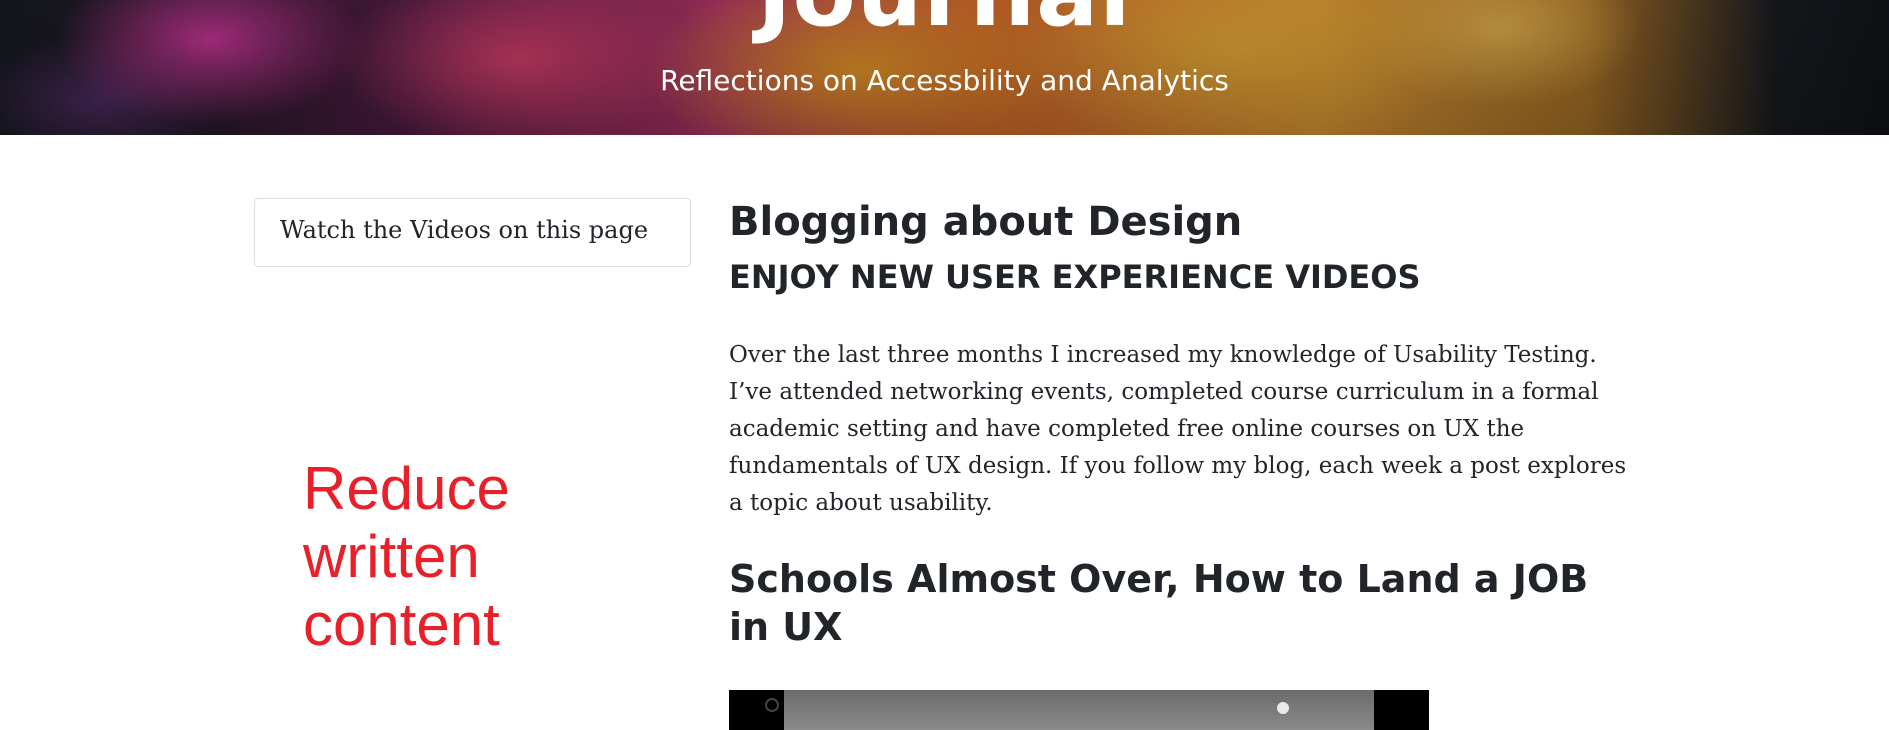 This screenshot has height=730, width=1889. I want to click on video-control-icon, so click(1283, 708).